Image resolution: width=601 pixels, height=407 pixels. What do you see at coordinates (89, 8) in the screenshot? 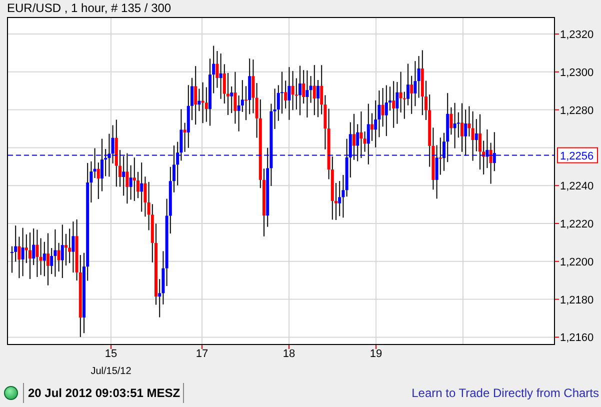
I see `chart-title: EUR/USD , 1 hour, # 135 / 300` at bounding box center [89, 8].